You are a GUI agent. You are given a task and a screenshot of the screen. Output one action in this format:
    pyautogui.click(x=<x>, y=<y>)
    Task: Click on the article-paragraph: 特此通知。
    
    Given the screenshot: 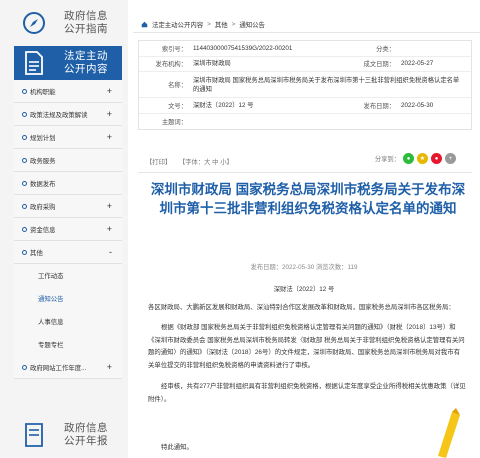 What is the action you would take?
    pyautogui.click(x=177, y=447)
    